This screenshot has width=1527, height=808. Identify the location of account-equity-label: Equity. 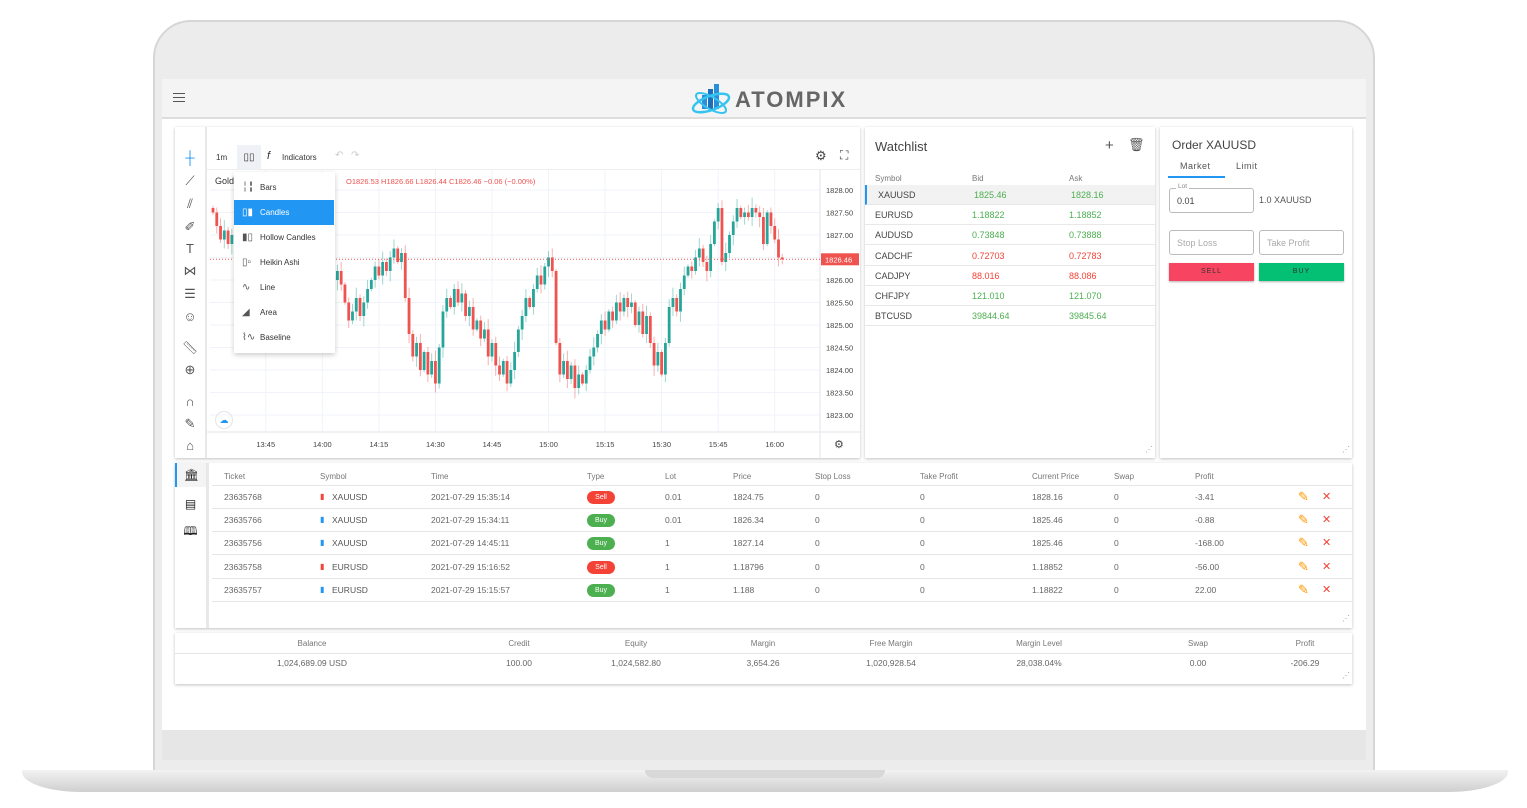
(636, 643).